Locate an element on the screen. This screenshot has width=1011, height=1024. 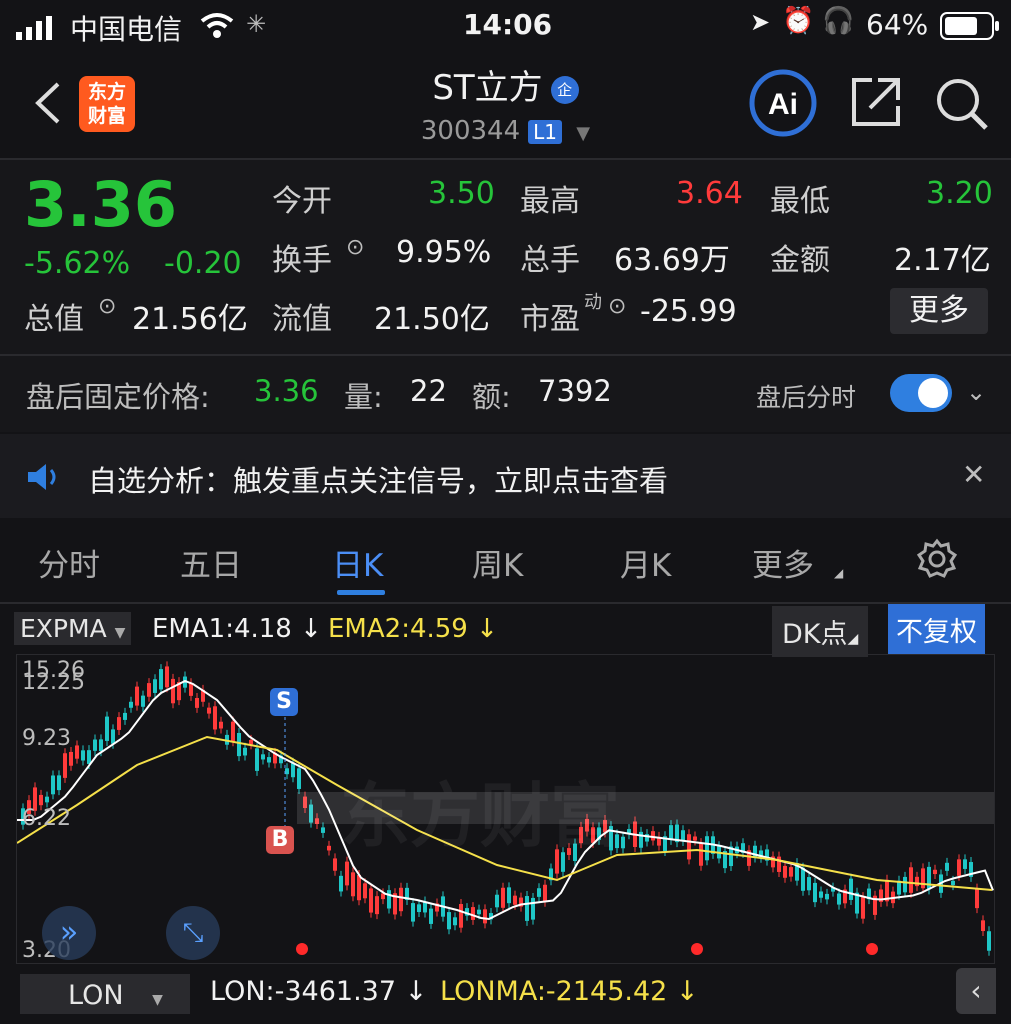
ai-button: Ai is located at coordinates (783, 105).